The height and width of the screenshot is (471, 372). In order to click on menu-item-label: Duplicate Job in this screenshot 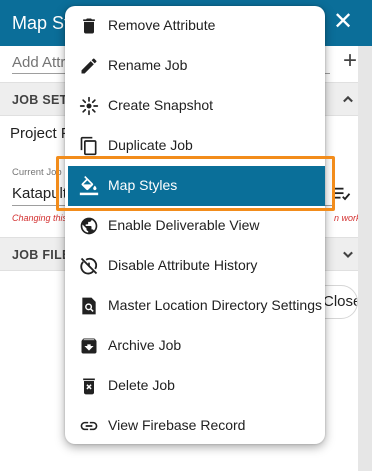, I will do `click(150, 145)`.